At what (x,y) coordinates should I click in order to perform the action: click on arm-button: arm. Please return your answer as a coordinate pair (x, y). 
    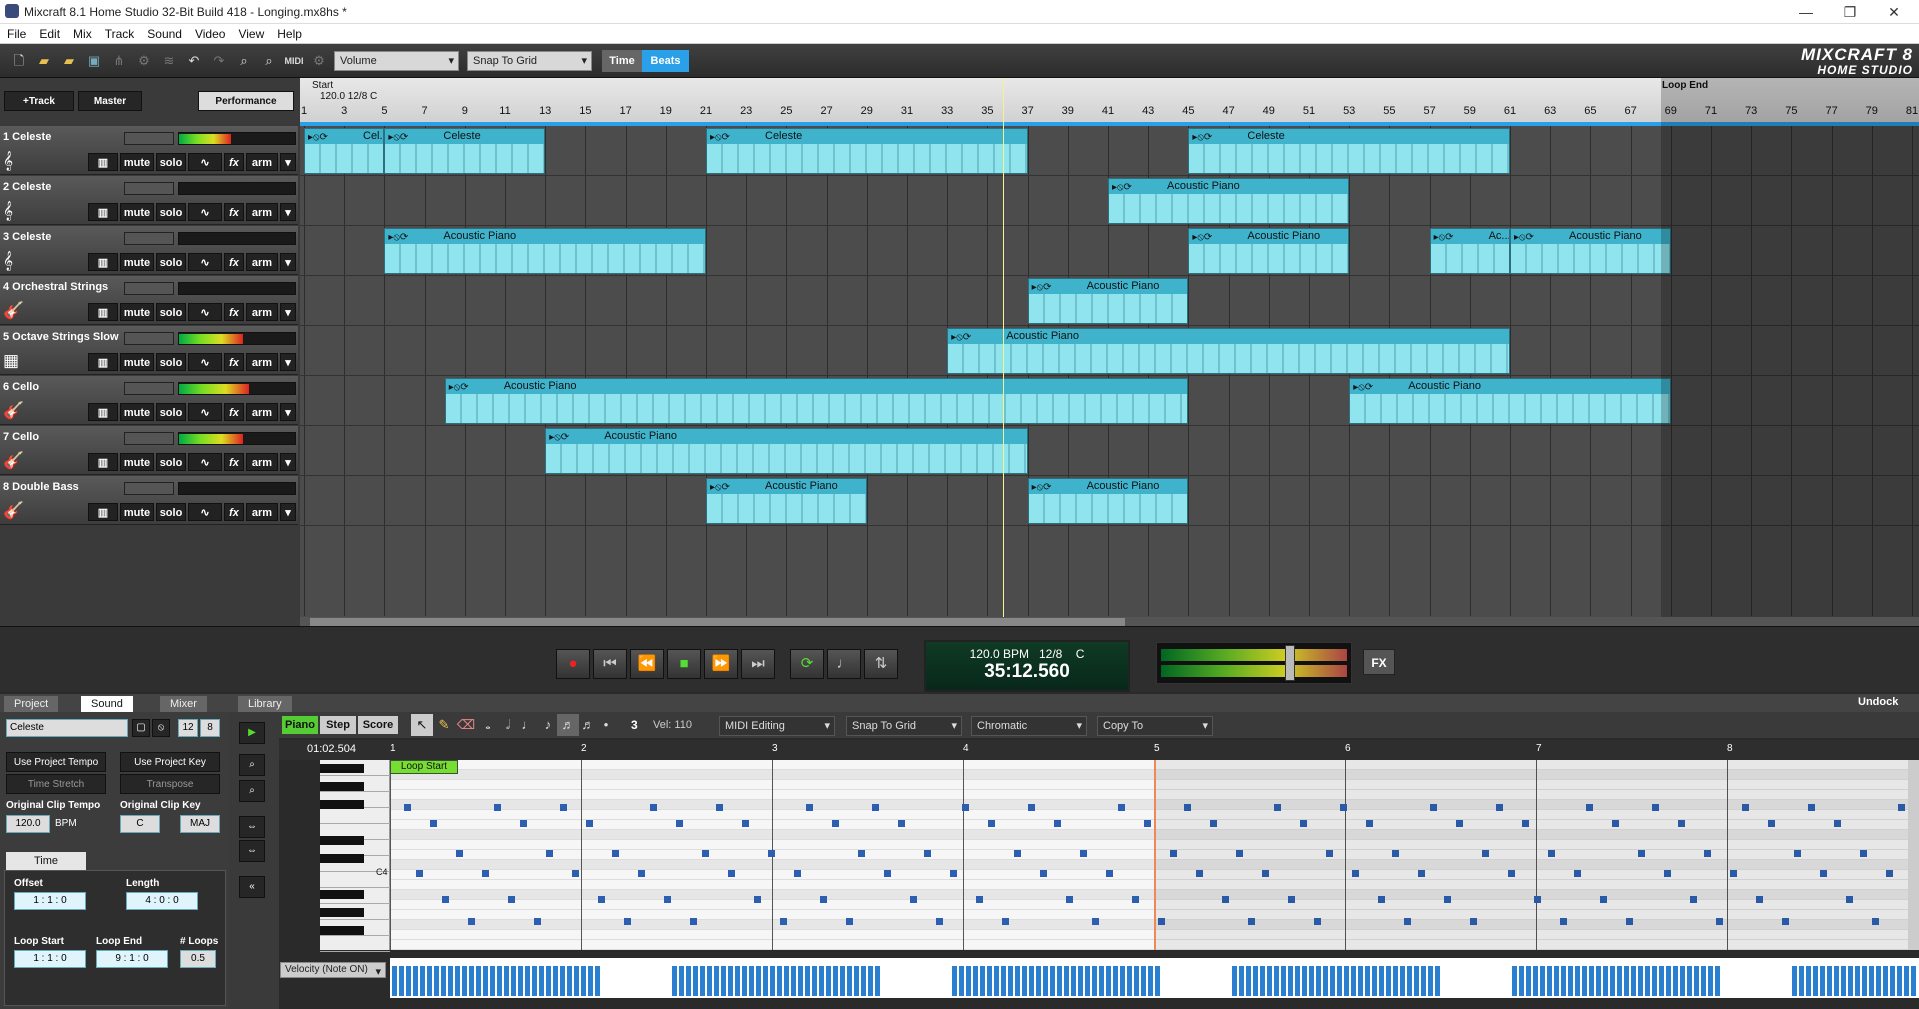
    Looking at the image, I should click on (262, 212).